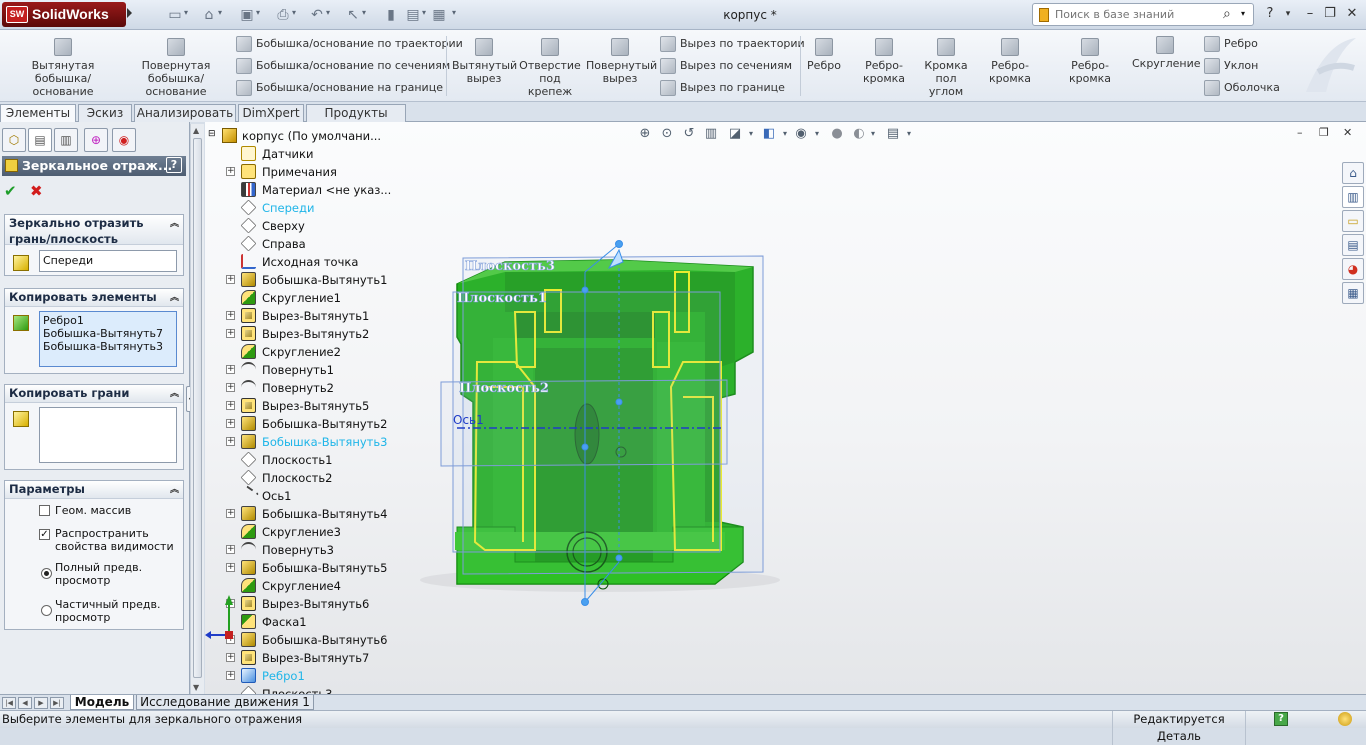 The height and width of the screenshot is (745, 1366). What do you see at coordinates (1140, 14) in the screenshot?
I see `search-input` at bounding box center [1140, 14].